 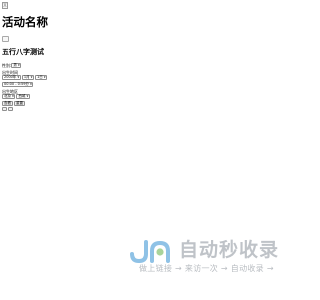 I want to click on watermark: 自动秒收录 做上链接 → 来访一次 → 自动收录 →, so click(x=205, y=258).